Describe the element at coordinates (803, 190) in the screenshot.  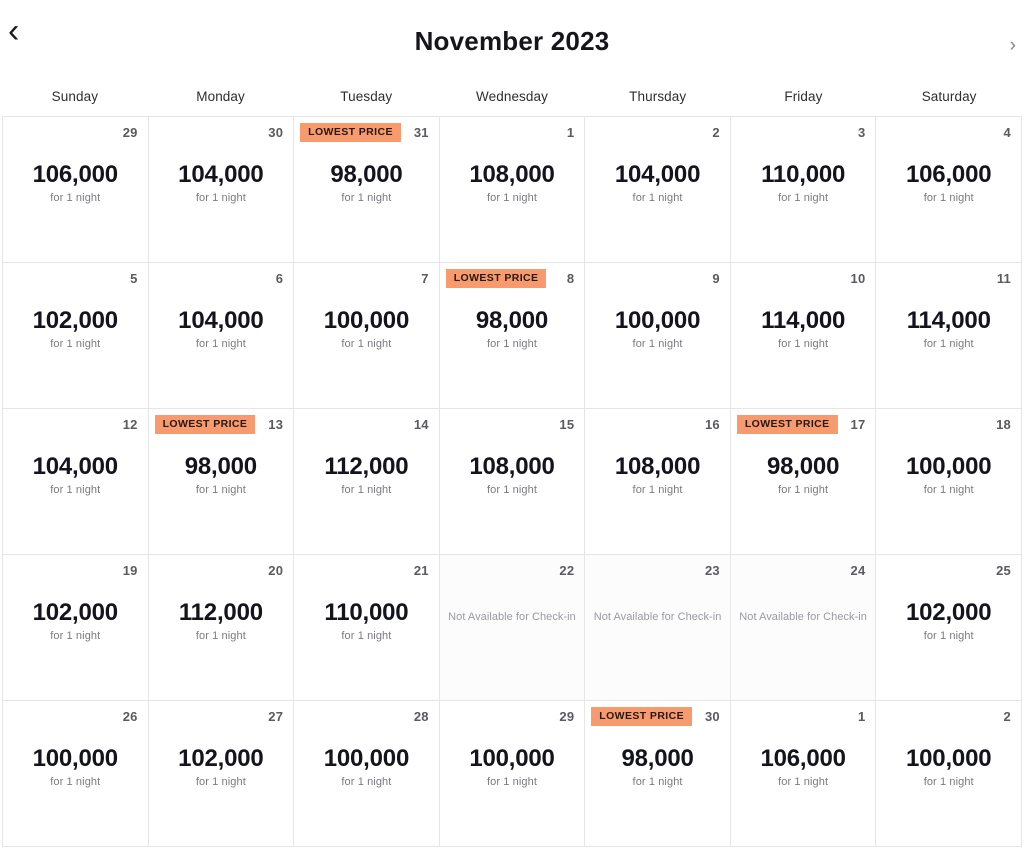
I see `day-cell: 3 110,000 for 1 night` at that location.